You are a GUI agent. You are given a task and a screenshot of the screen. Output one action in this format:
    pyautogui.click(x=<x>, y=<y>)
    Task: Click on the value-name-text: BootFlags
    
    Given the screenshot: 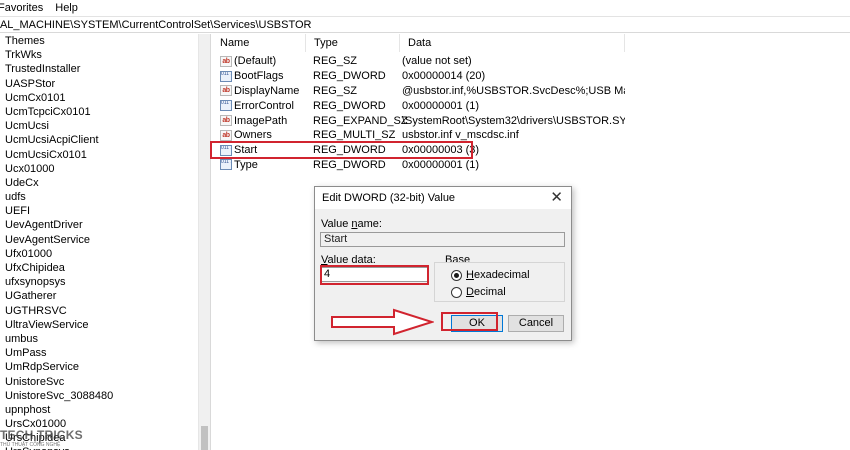 What is the action you would take?
    pyautogui.click(x=259, y=76)
    